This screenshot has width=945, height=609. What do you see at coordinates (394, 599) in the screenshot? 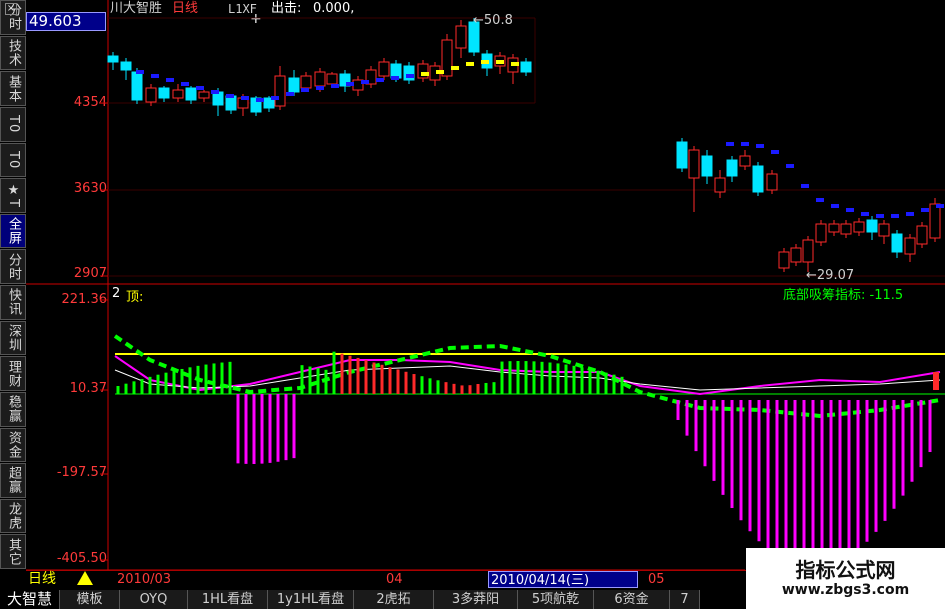
I see `bottom-tab: 2虎拓` at bounding box center [394, 599].